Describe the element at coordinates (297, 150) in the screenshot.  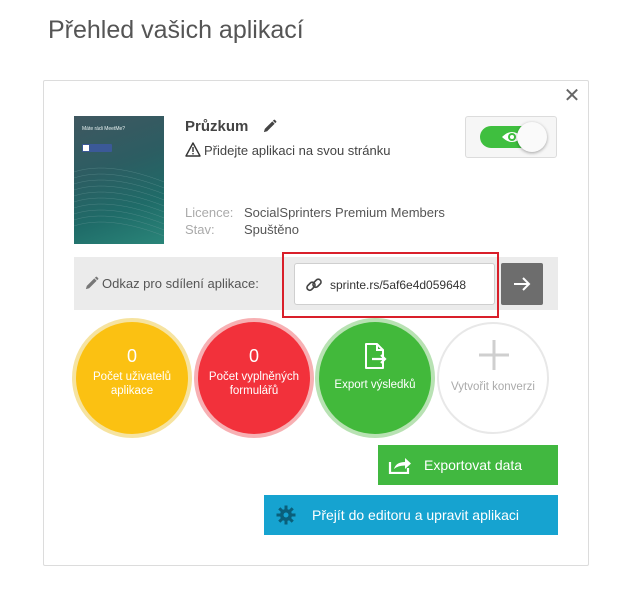
I see `app-warning: Přidejte aplikaci na svou stránku` at that location.